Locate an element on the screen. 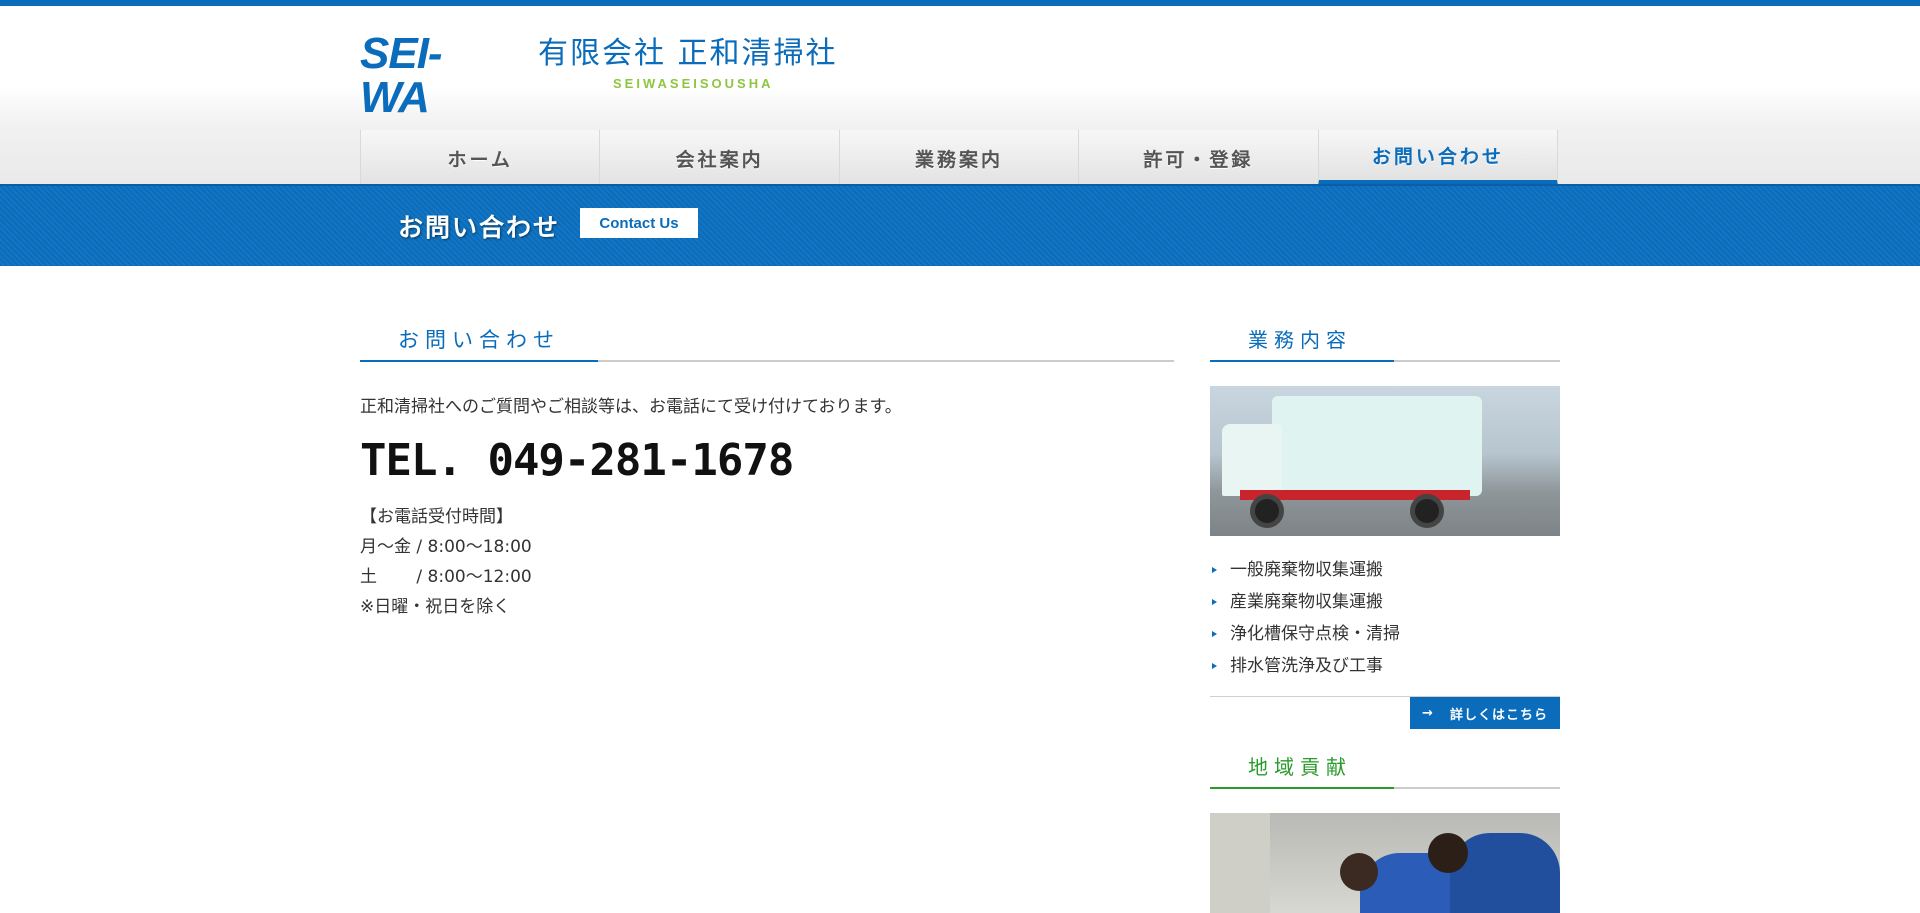 Image resolution: width=1920 pixels, height=913 pixels. section-heading: お問い合わせ is located at coordinates (767, 341).